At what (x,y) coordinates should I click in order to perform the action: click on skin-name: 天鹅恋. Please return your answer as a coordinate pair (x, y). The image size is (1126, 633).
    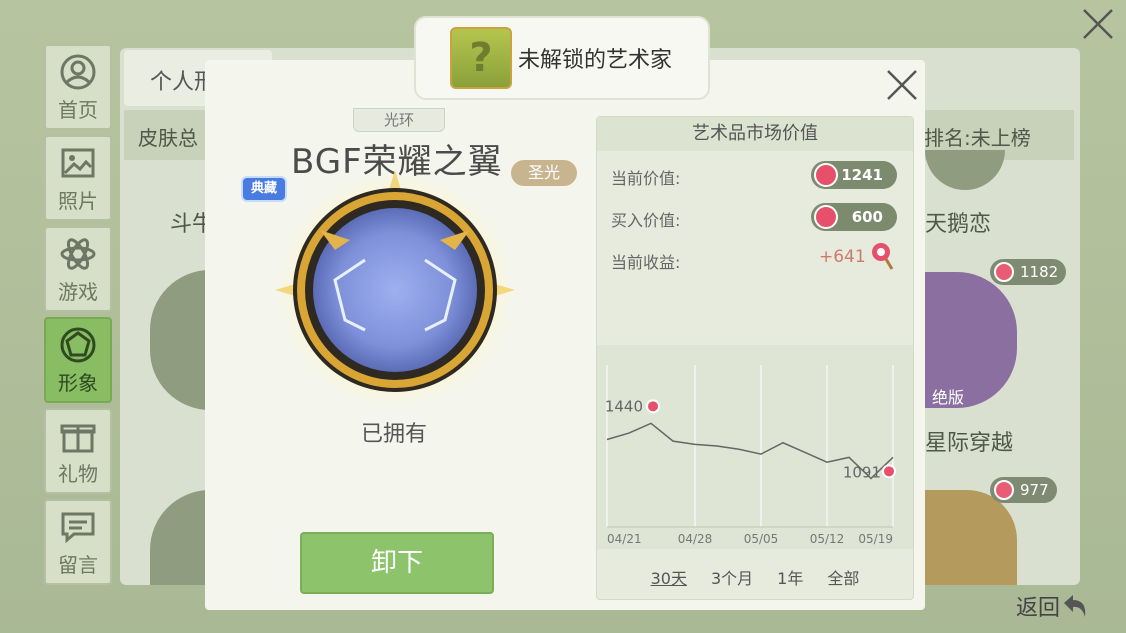
    Looking at the image, I should click on (958, 224).